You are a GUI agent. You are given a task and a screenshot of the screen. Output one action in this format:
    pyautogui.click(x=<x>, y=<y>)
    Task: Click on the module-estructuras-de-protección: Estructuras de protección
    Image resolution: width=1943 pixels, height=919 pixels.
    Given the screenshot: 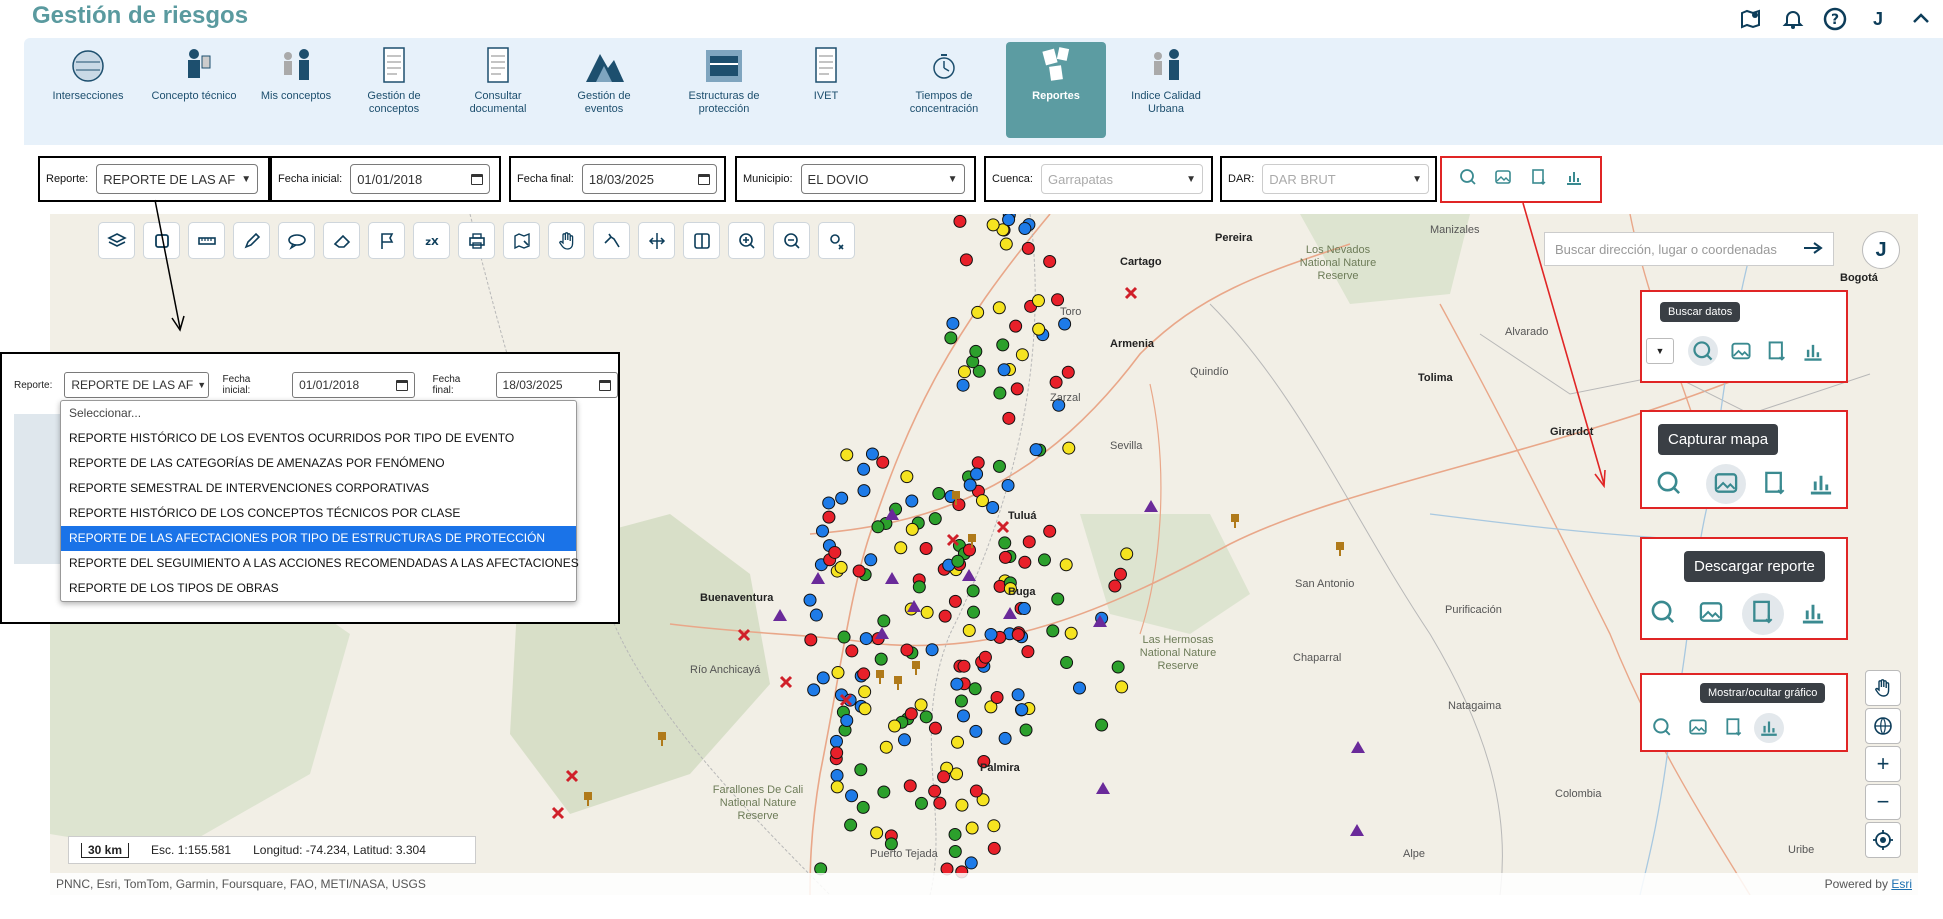 What is the action you would take?
    pyautogui.click(x=724, y=90)
    